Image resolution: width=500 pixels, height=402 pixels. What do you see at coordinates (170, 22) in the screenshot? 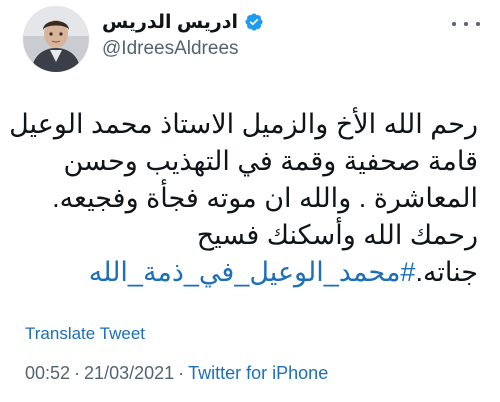
I see `author-display-name: ادريس الدريس` at bounding box center [170, 22].